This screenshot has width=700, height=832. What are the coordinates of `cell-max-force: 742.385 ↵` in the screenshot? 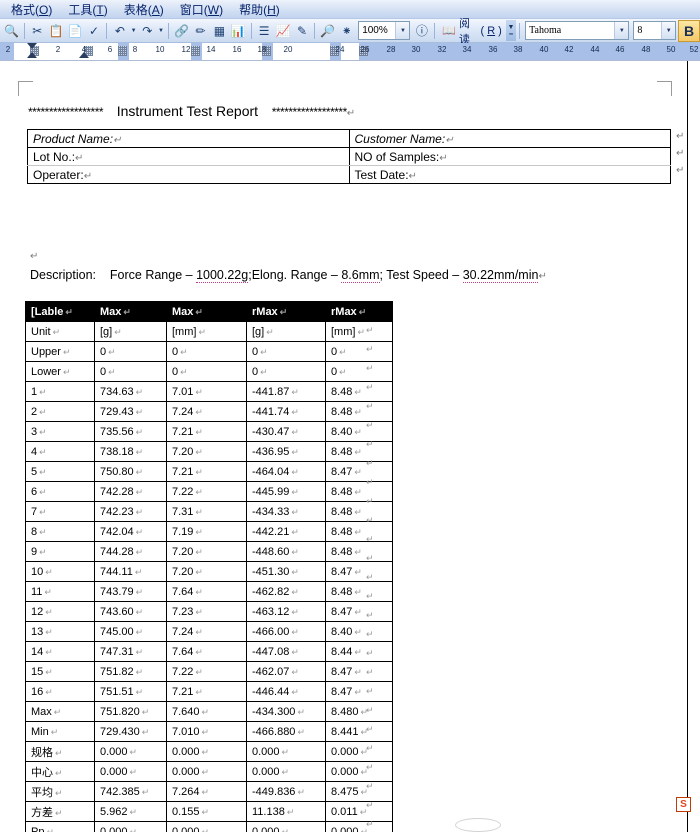 It's located at (130, 791).